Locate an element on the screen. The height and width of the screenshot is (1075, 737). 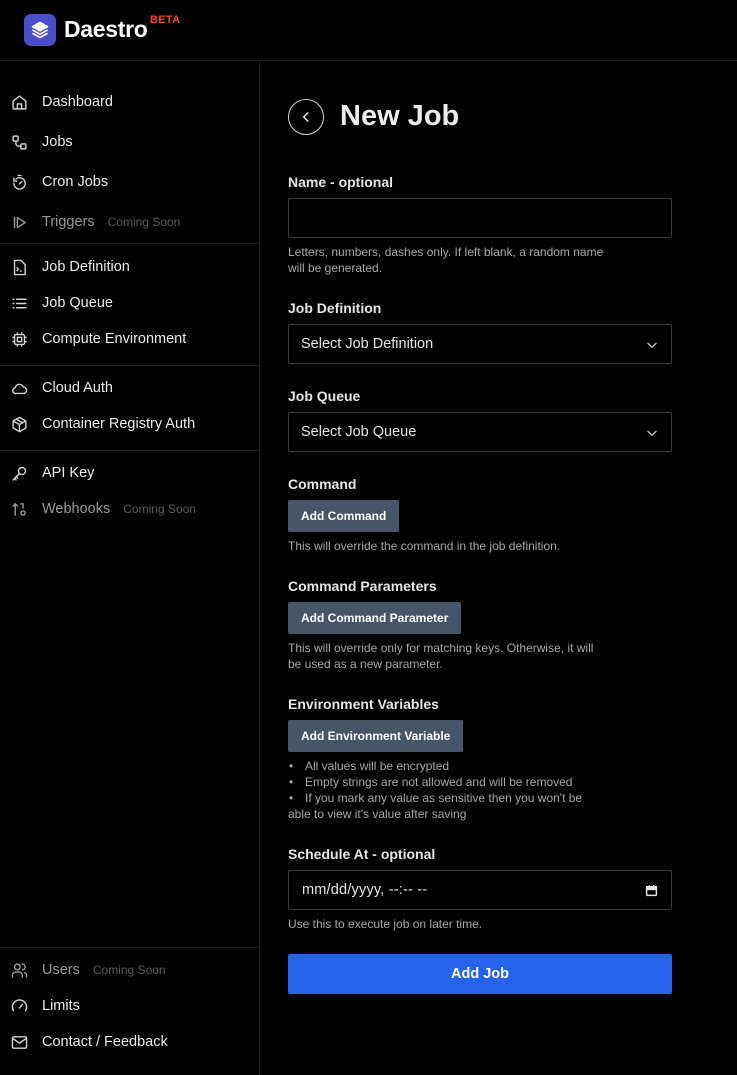
sidebar-item-jobs: Jobs is located at coordinates (129, 142).